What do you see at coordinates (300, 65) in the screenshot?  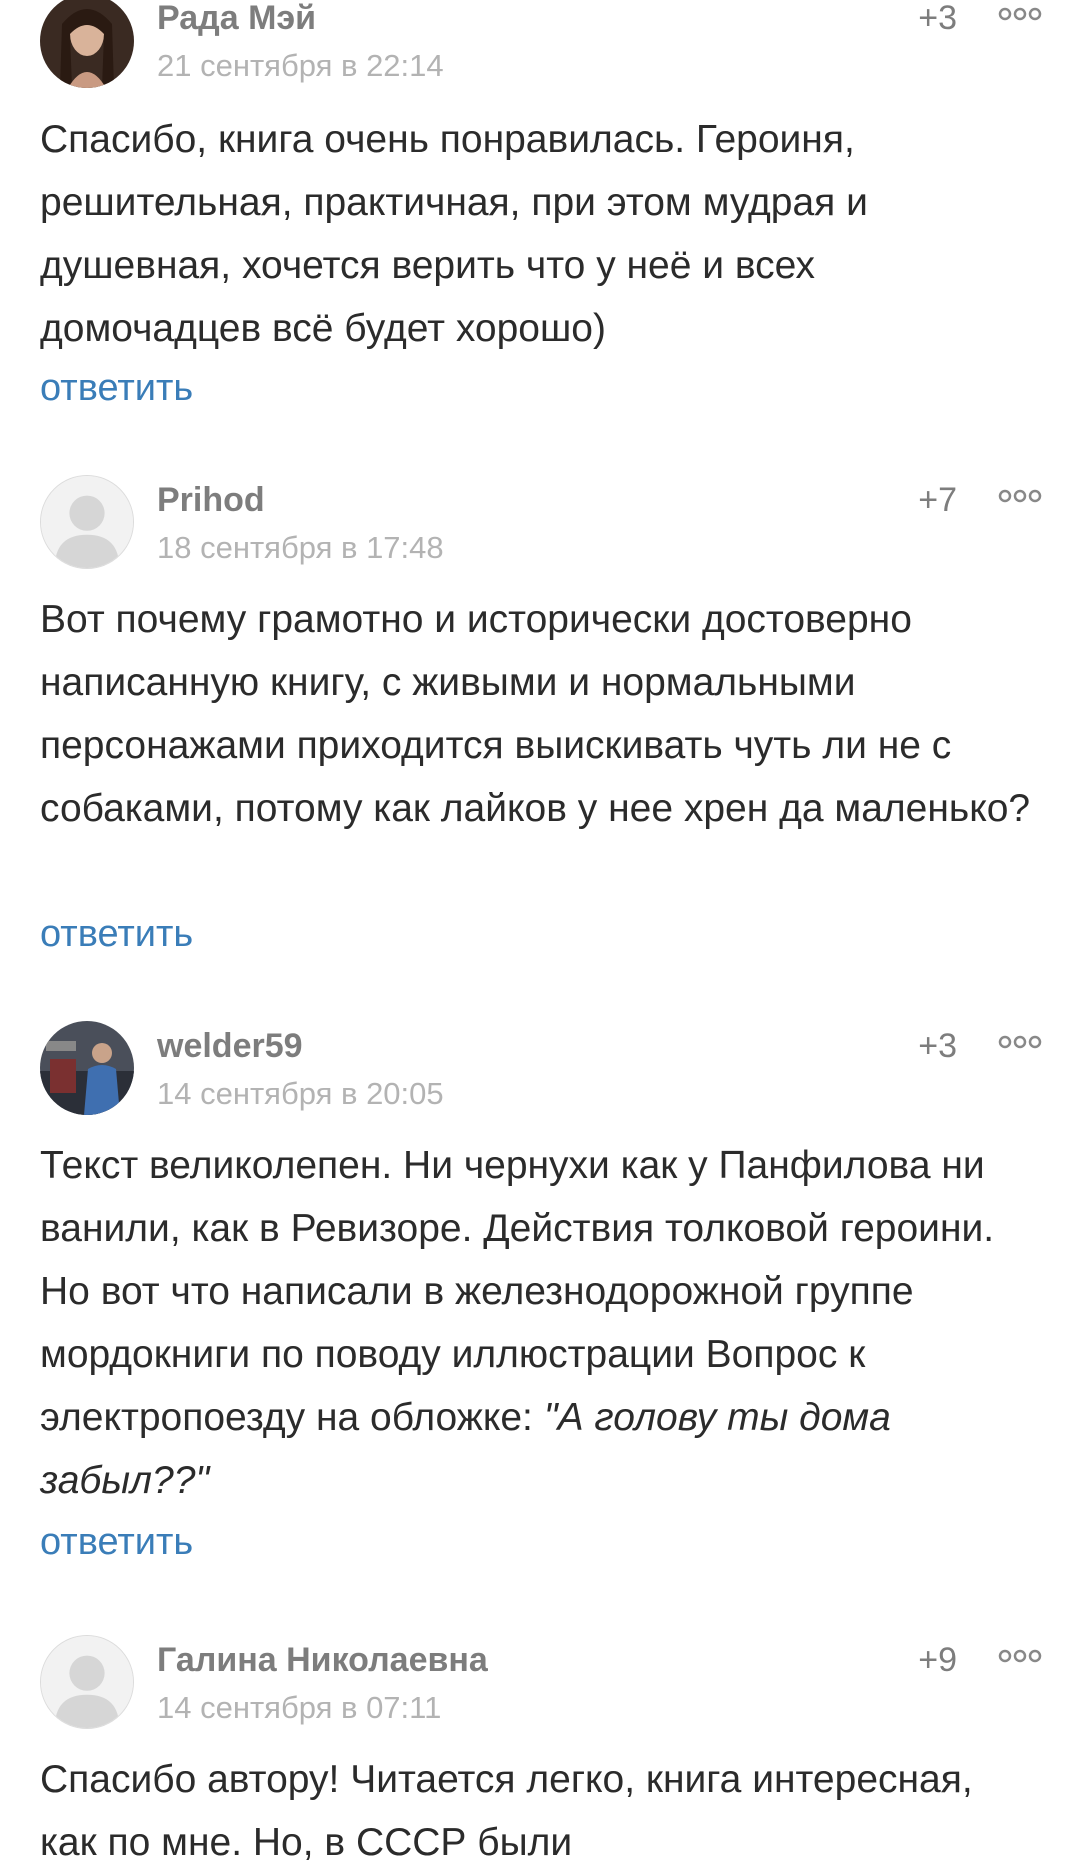 I see `comment-date: 21 сентября в 22:14` at bounding box center [300, 65].